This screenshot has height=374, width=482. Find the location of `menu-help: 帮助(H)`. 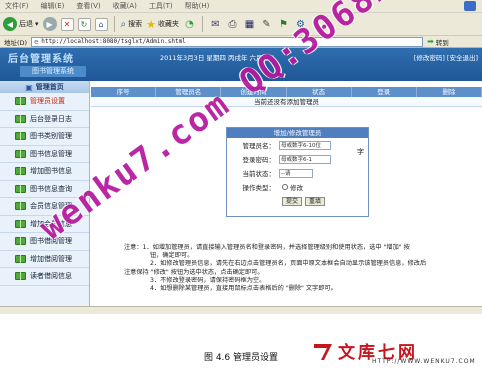

menu-help: 帮助(H) is located at coordinates (197, 6).